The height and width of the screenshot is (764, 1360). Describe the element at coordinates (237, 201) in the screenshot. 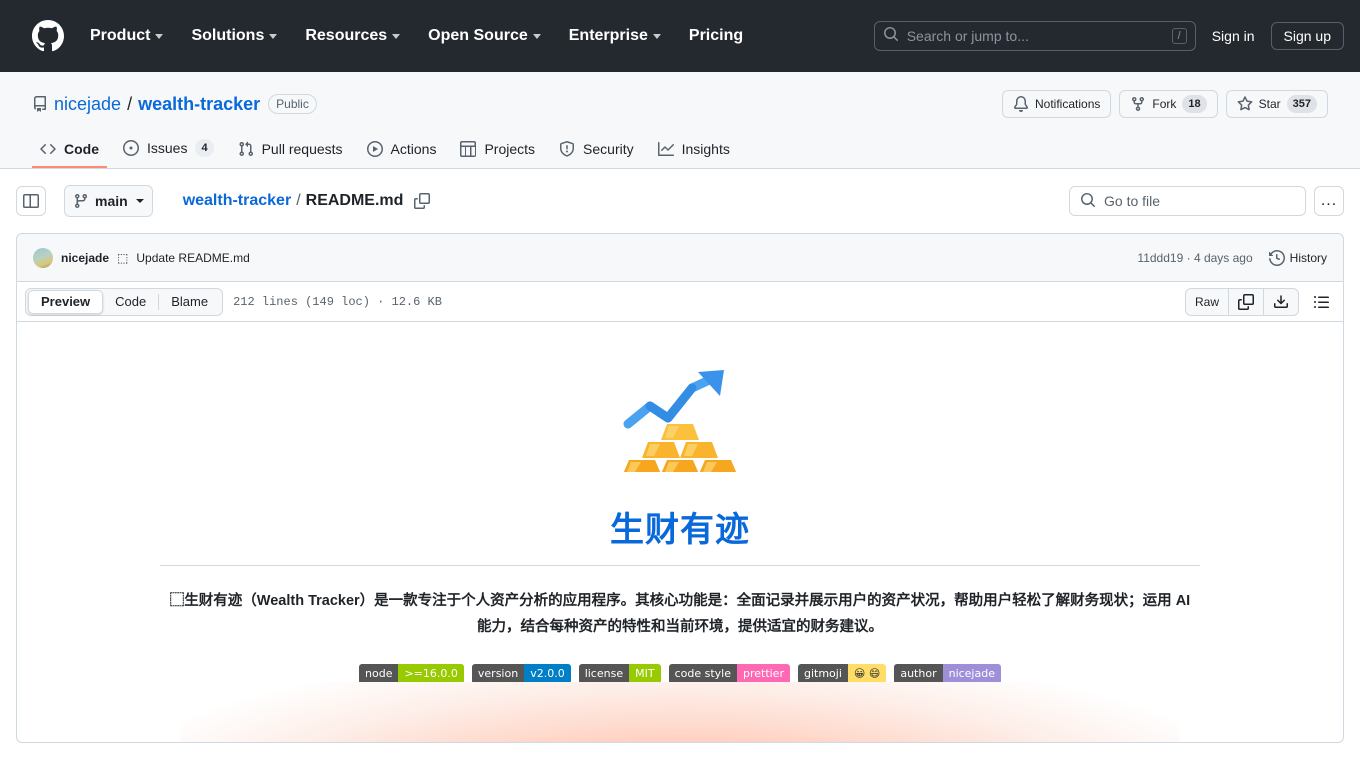

I see `breadcrumb-repo-link: wealth-tracker` at that location.